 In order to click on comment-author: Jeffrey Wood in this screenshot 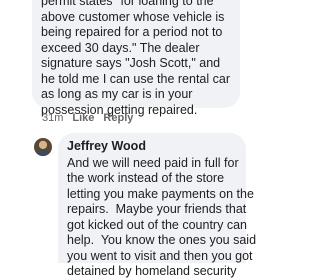, I will do `click(152, 147)`.